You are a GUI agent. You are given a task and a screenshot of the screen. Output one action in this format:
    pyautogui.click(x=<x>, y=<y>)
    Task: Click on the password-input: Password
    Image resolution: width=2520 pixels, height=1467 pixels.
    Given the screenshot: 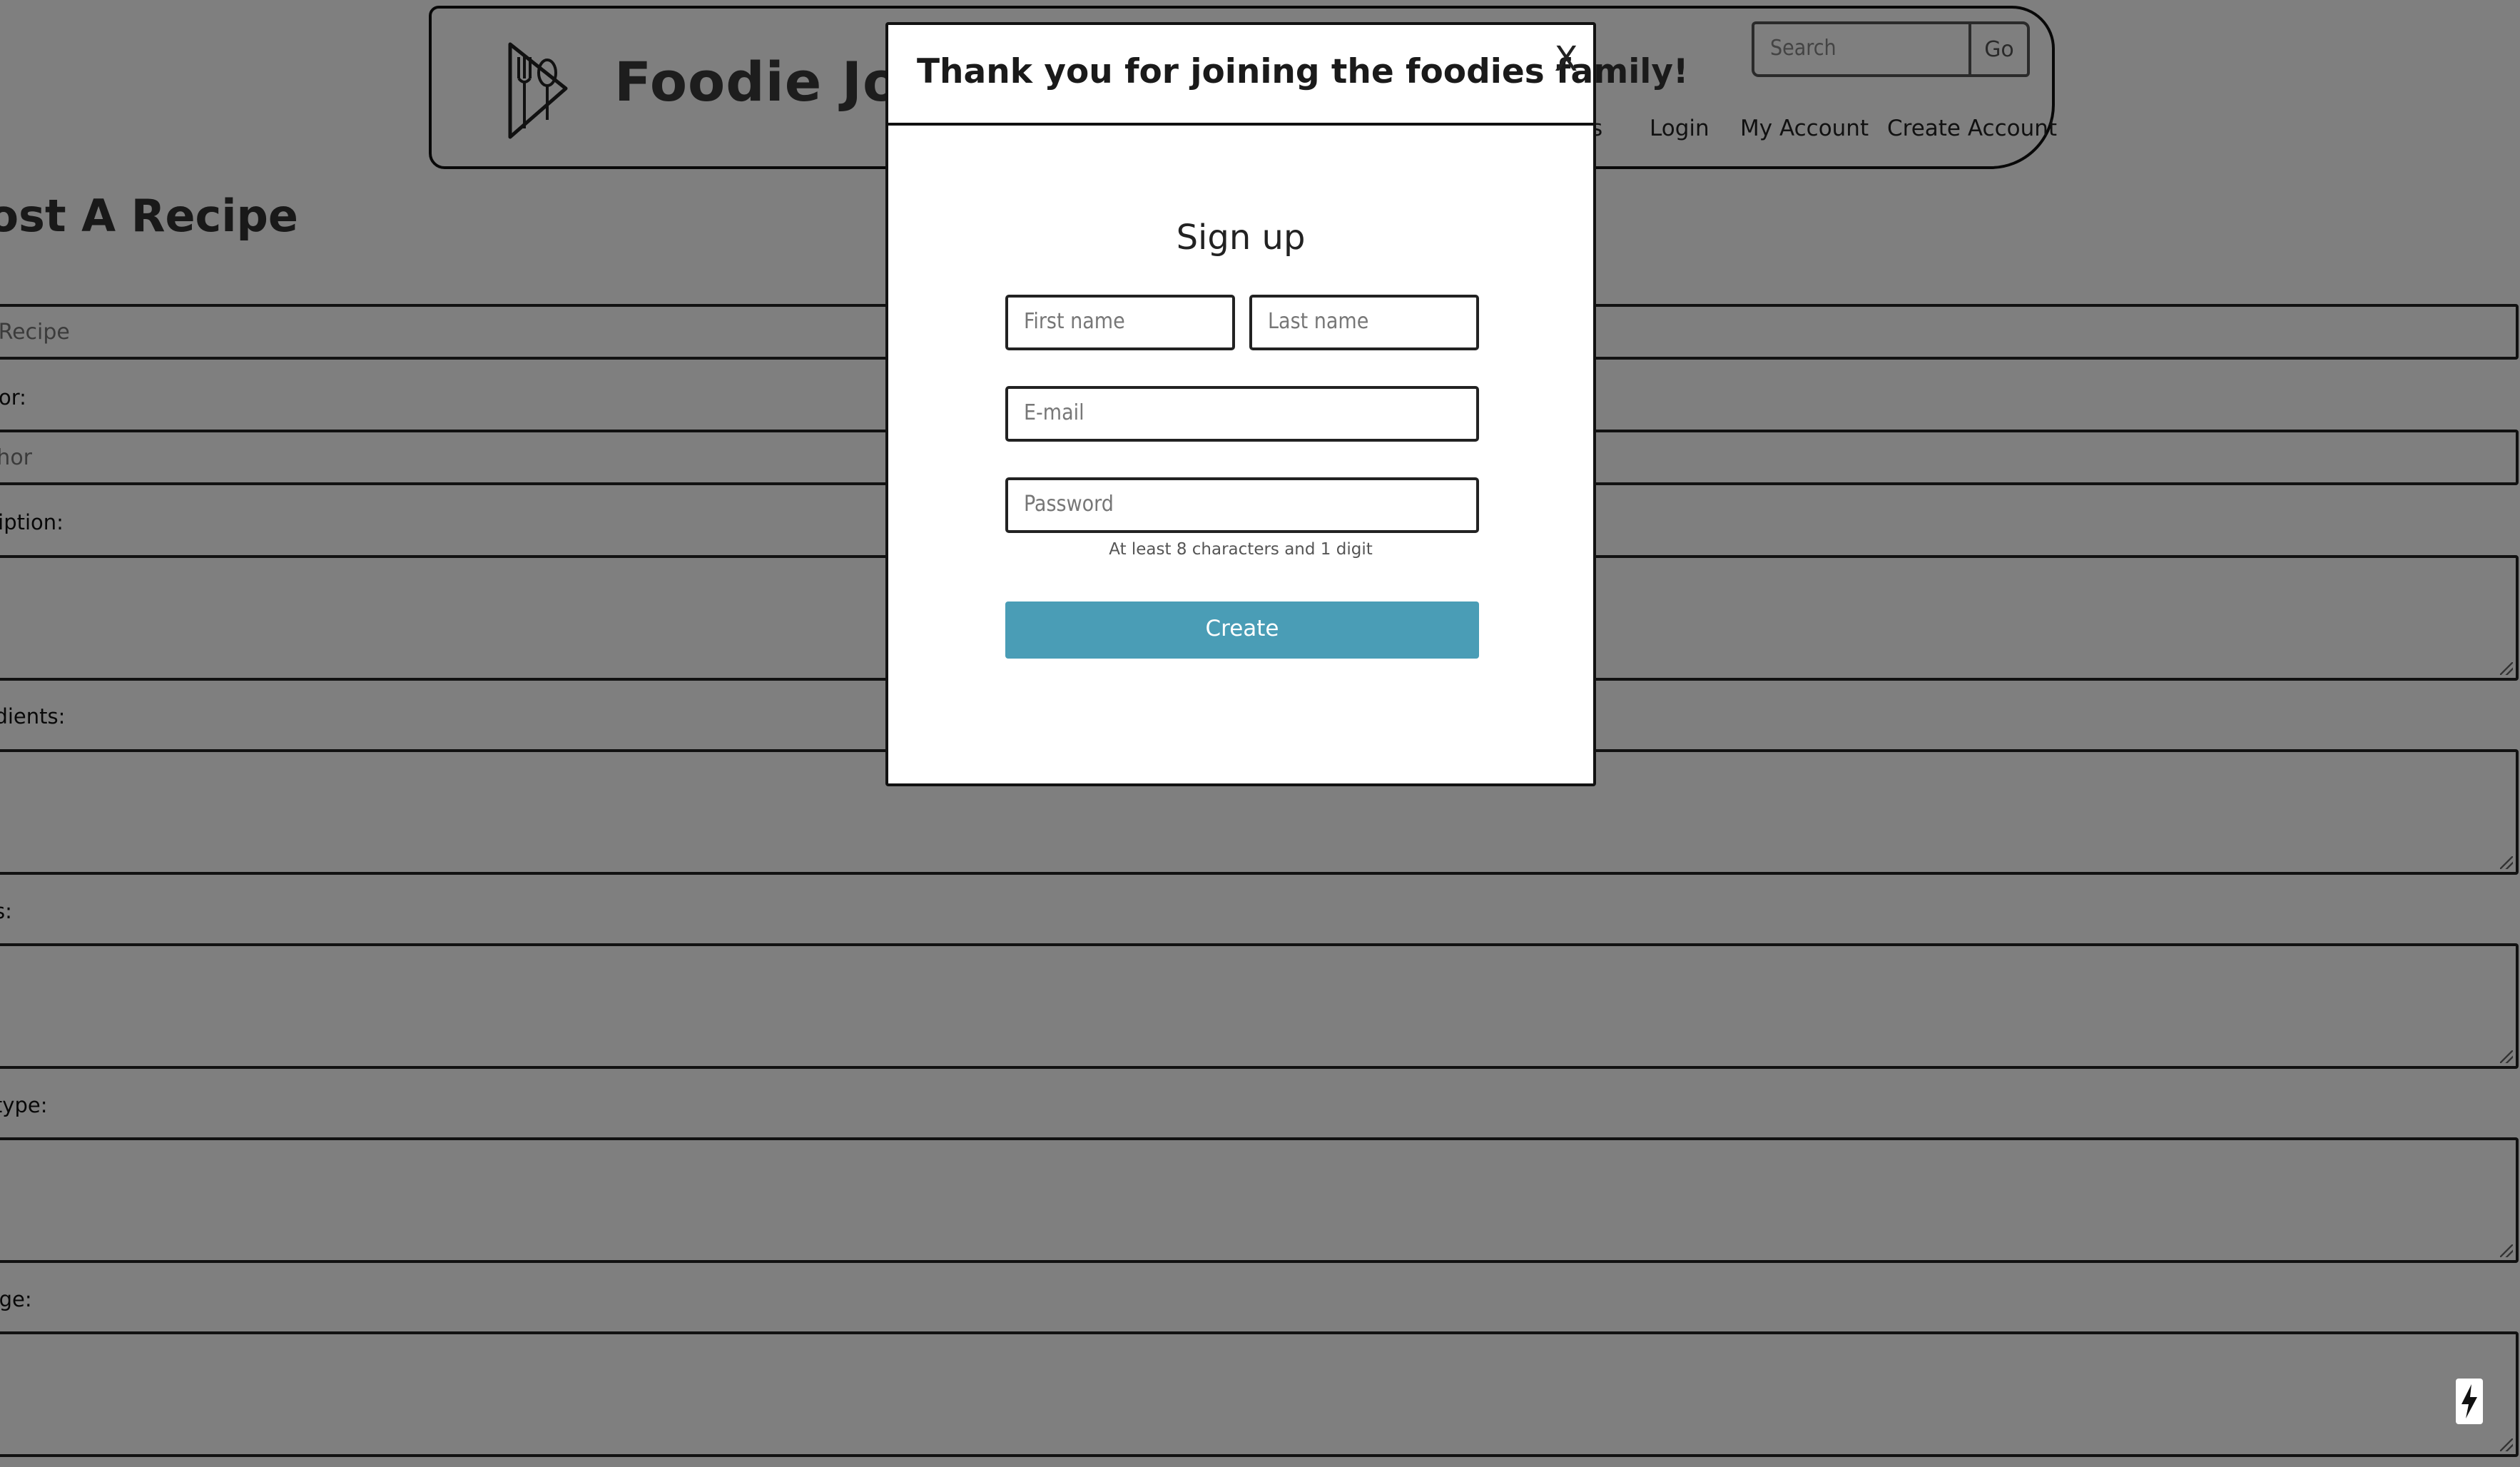 What is the action you would take?
    pyautogui.click(x=1242, y=505)
    